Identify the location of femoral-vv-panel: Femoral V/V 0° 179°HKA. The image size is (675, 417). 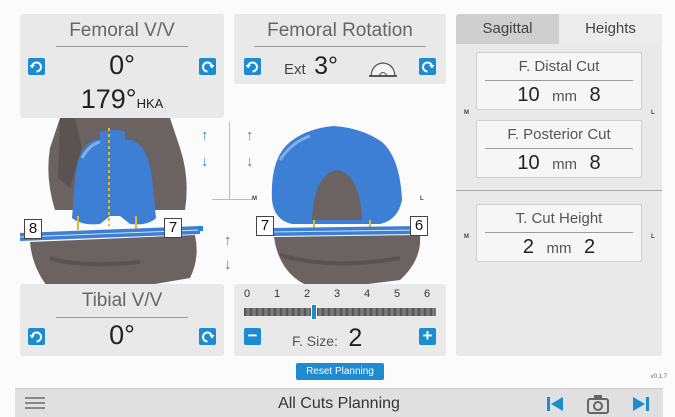
(122, 66).